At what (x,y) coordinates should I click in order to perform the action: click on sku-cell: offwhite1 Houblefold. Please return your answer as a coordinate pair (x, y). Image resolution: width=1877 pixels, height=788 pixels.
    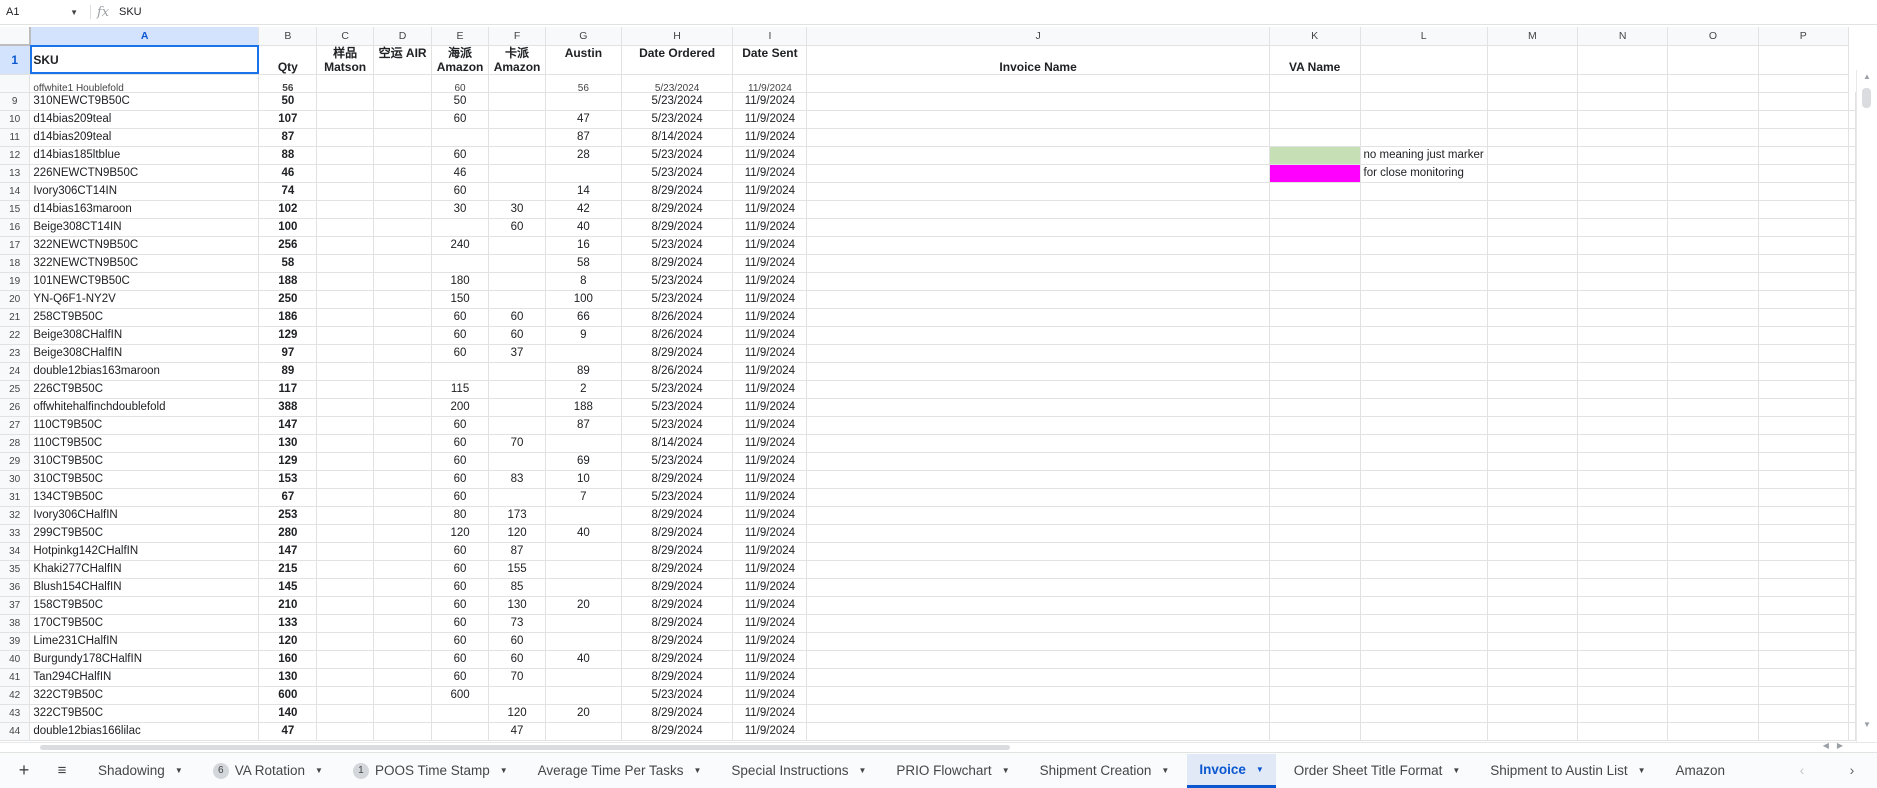
    Looking at the image, I should click on (144, 83).